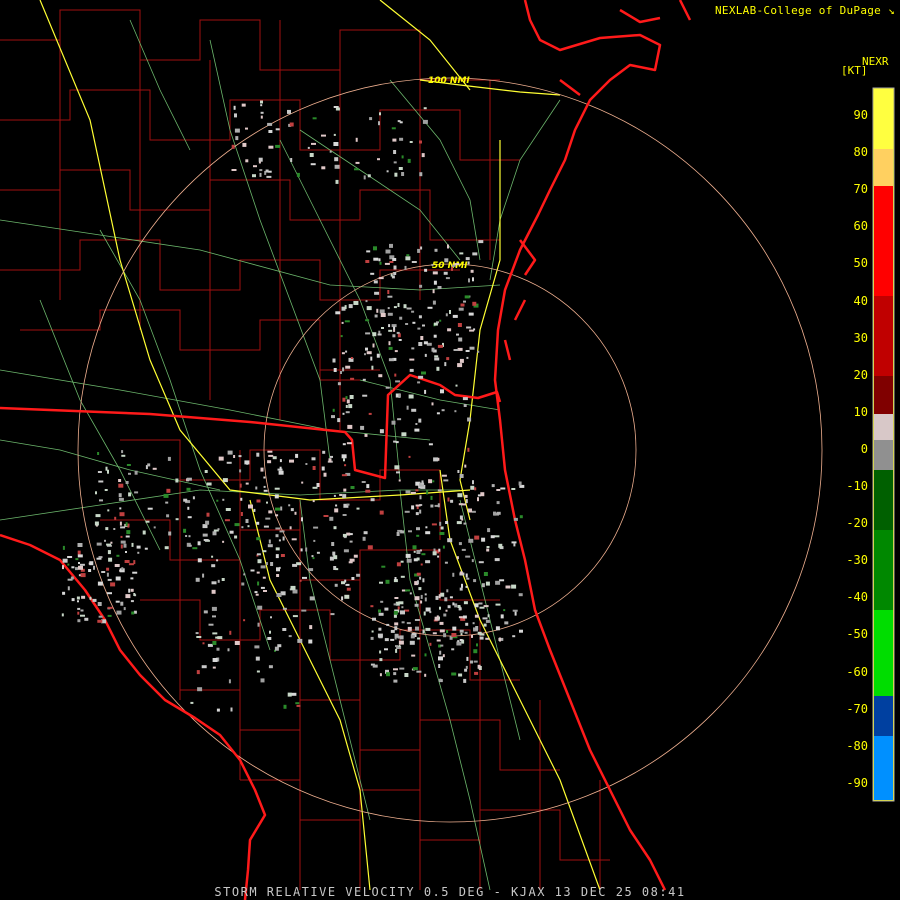 The height and width of the screenshot is (900, 900). What do you see at coordinates (854, 70) in the screenshot?
I see `legend-units: [KT]` at bounding box center [854, 70].